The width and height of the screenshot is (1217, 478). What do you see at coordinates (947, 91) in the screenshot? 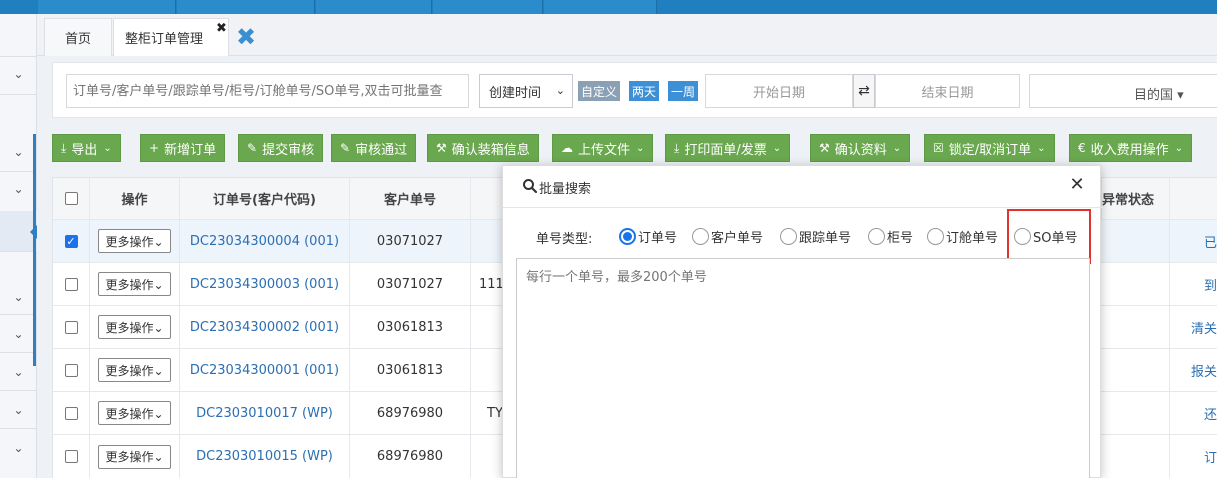
I see `end-date-input: 结束日期` at bounding box center [947, 91].